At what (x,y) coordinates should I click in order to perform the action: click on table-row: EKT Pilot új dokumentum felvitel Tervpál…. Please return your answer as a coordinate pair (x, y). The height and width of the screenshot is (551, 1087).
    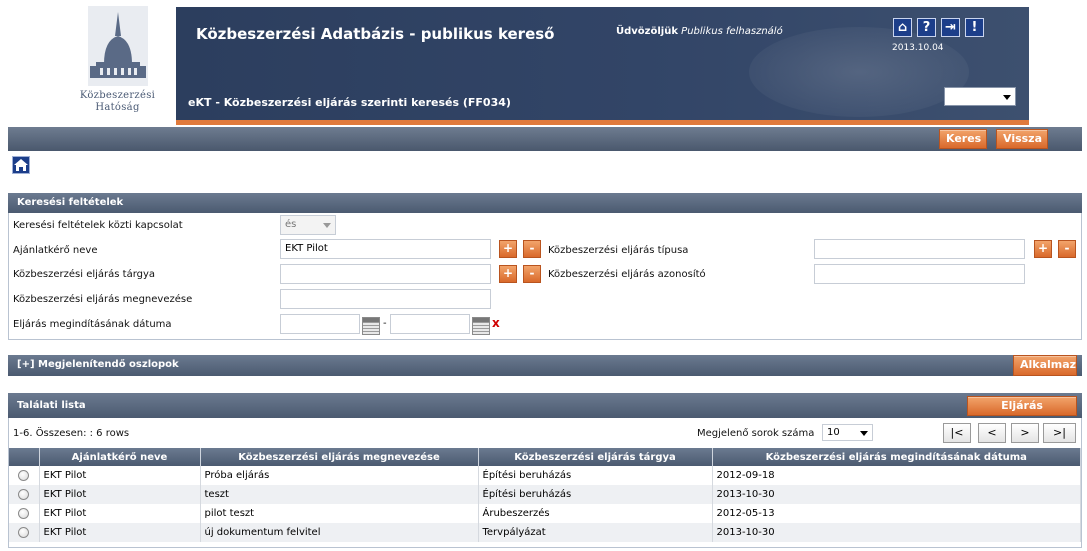
    Looking at the image, I should click on (545, 532).